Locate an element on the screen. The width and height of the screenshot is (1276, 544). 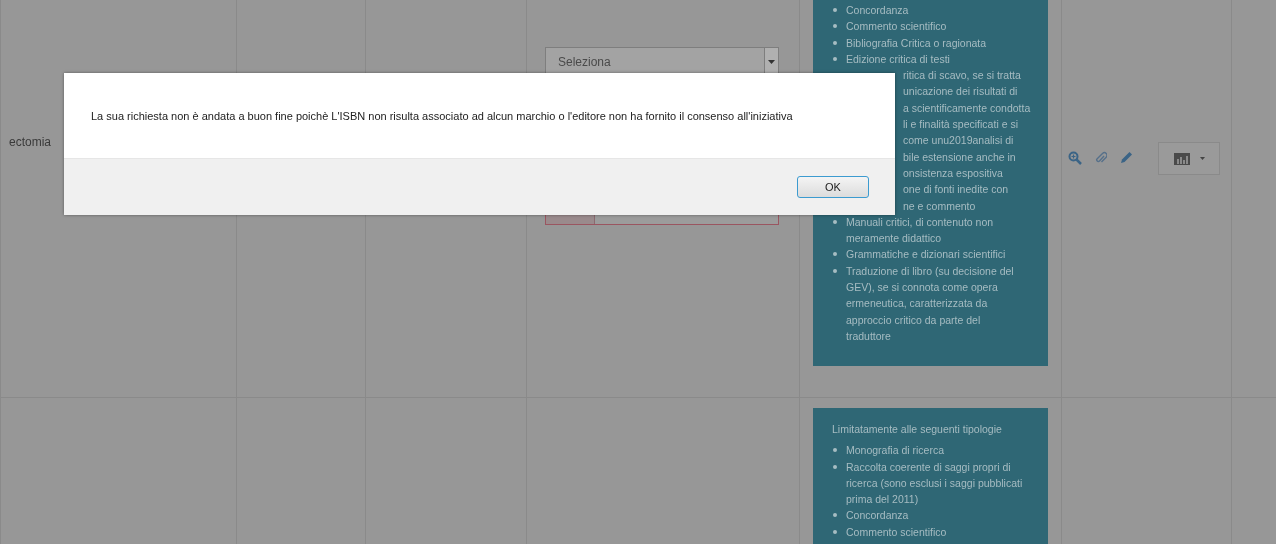
chart-button is located at coordinates (1189, 158).